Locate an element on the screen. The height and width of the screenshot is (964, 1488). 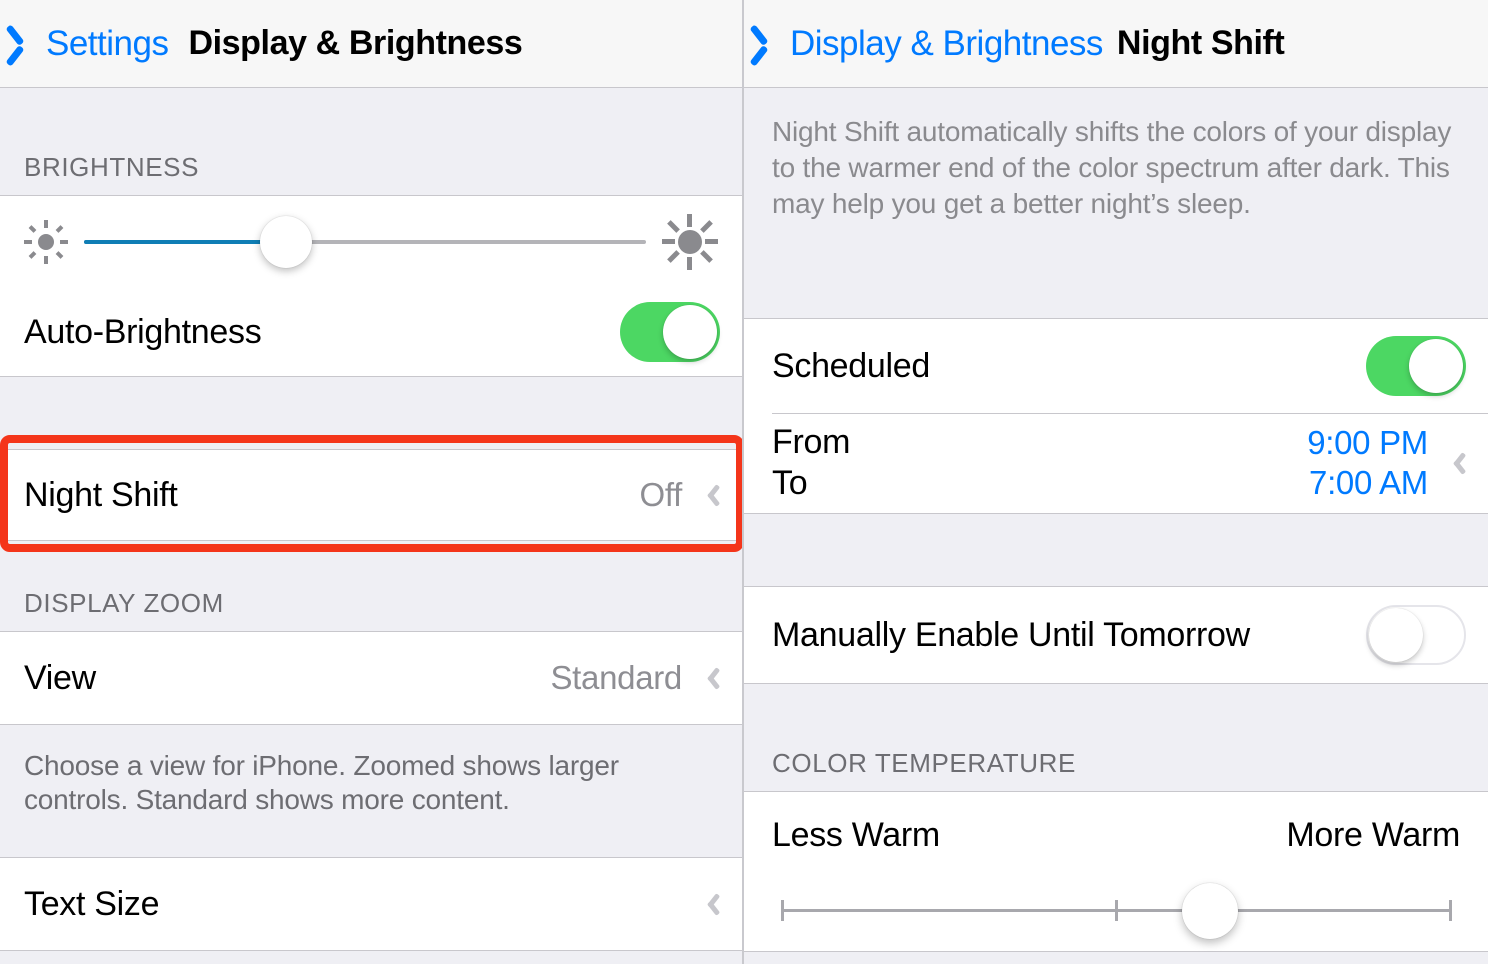
color-temperature-control: Less Warm More Warm is located at coordinates (1116, 871).